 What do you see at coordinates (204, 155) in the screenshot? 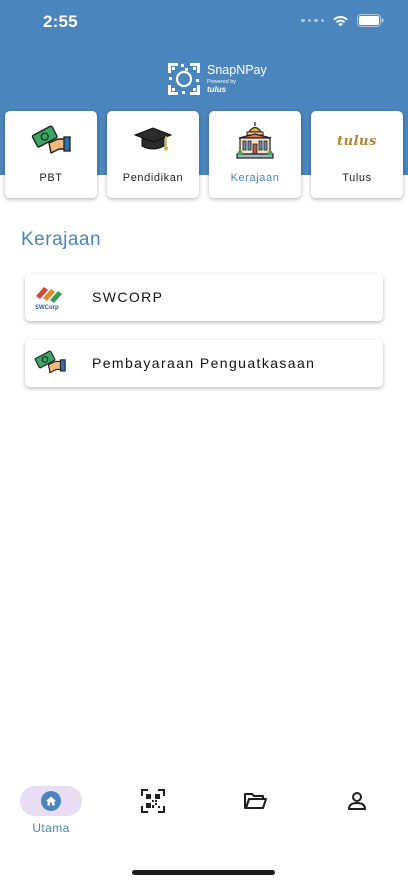
I see `category-cards: PBT Pendidikan Kerajaan tulus Tulus` at bounding box center [204, 155].